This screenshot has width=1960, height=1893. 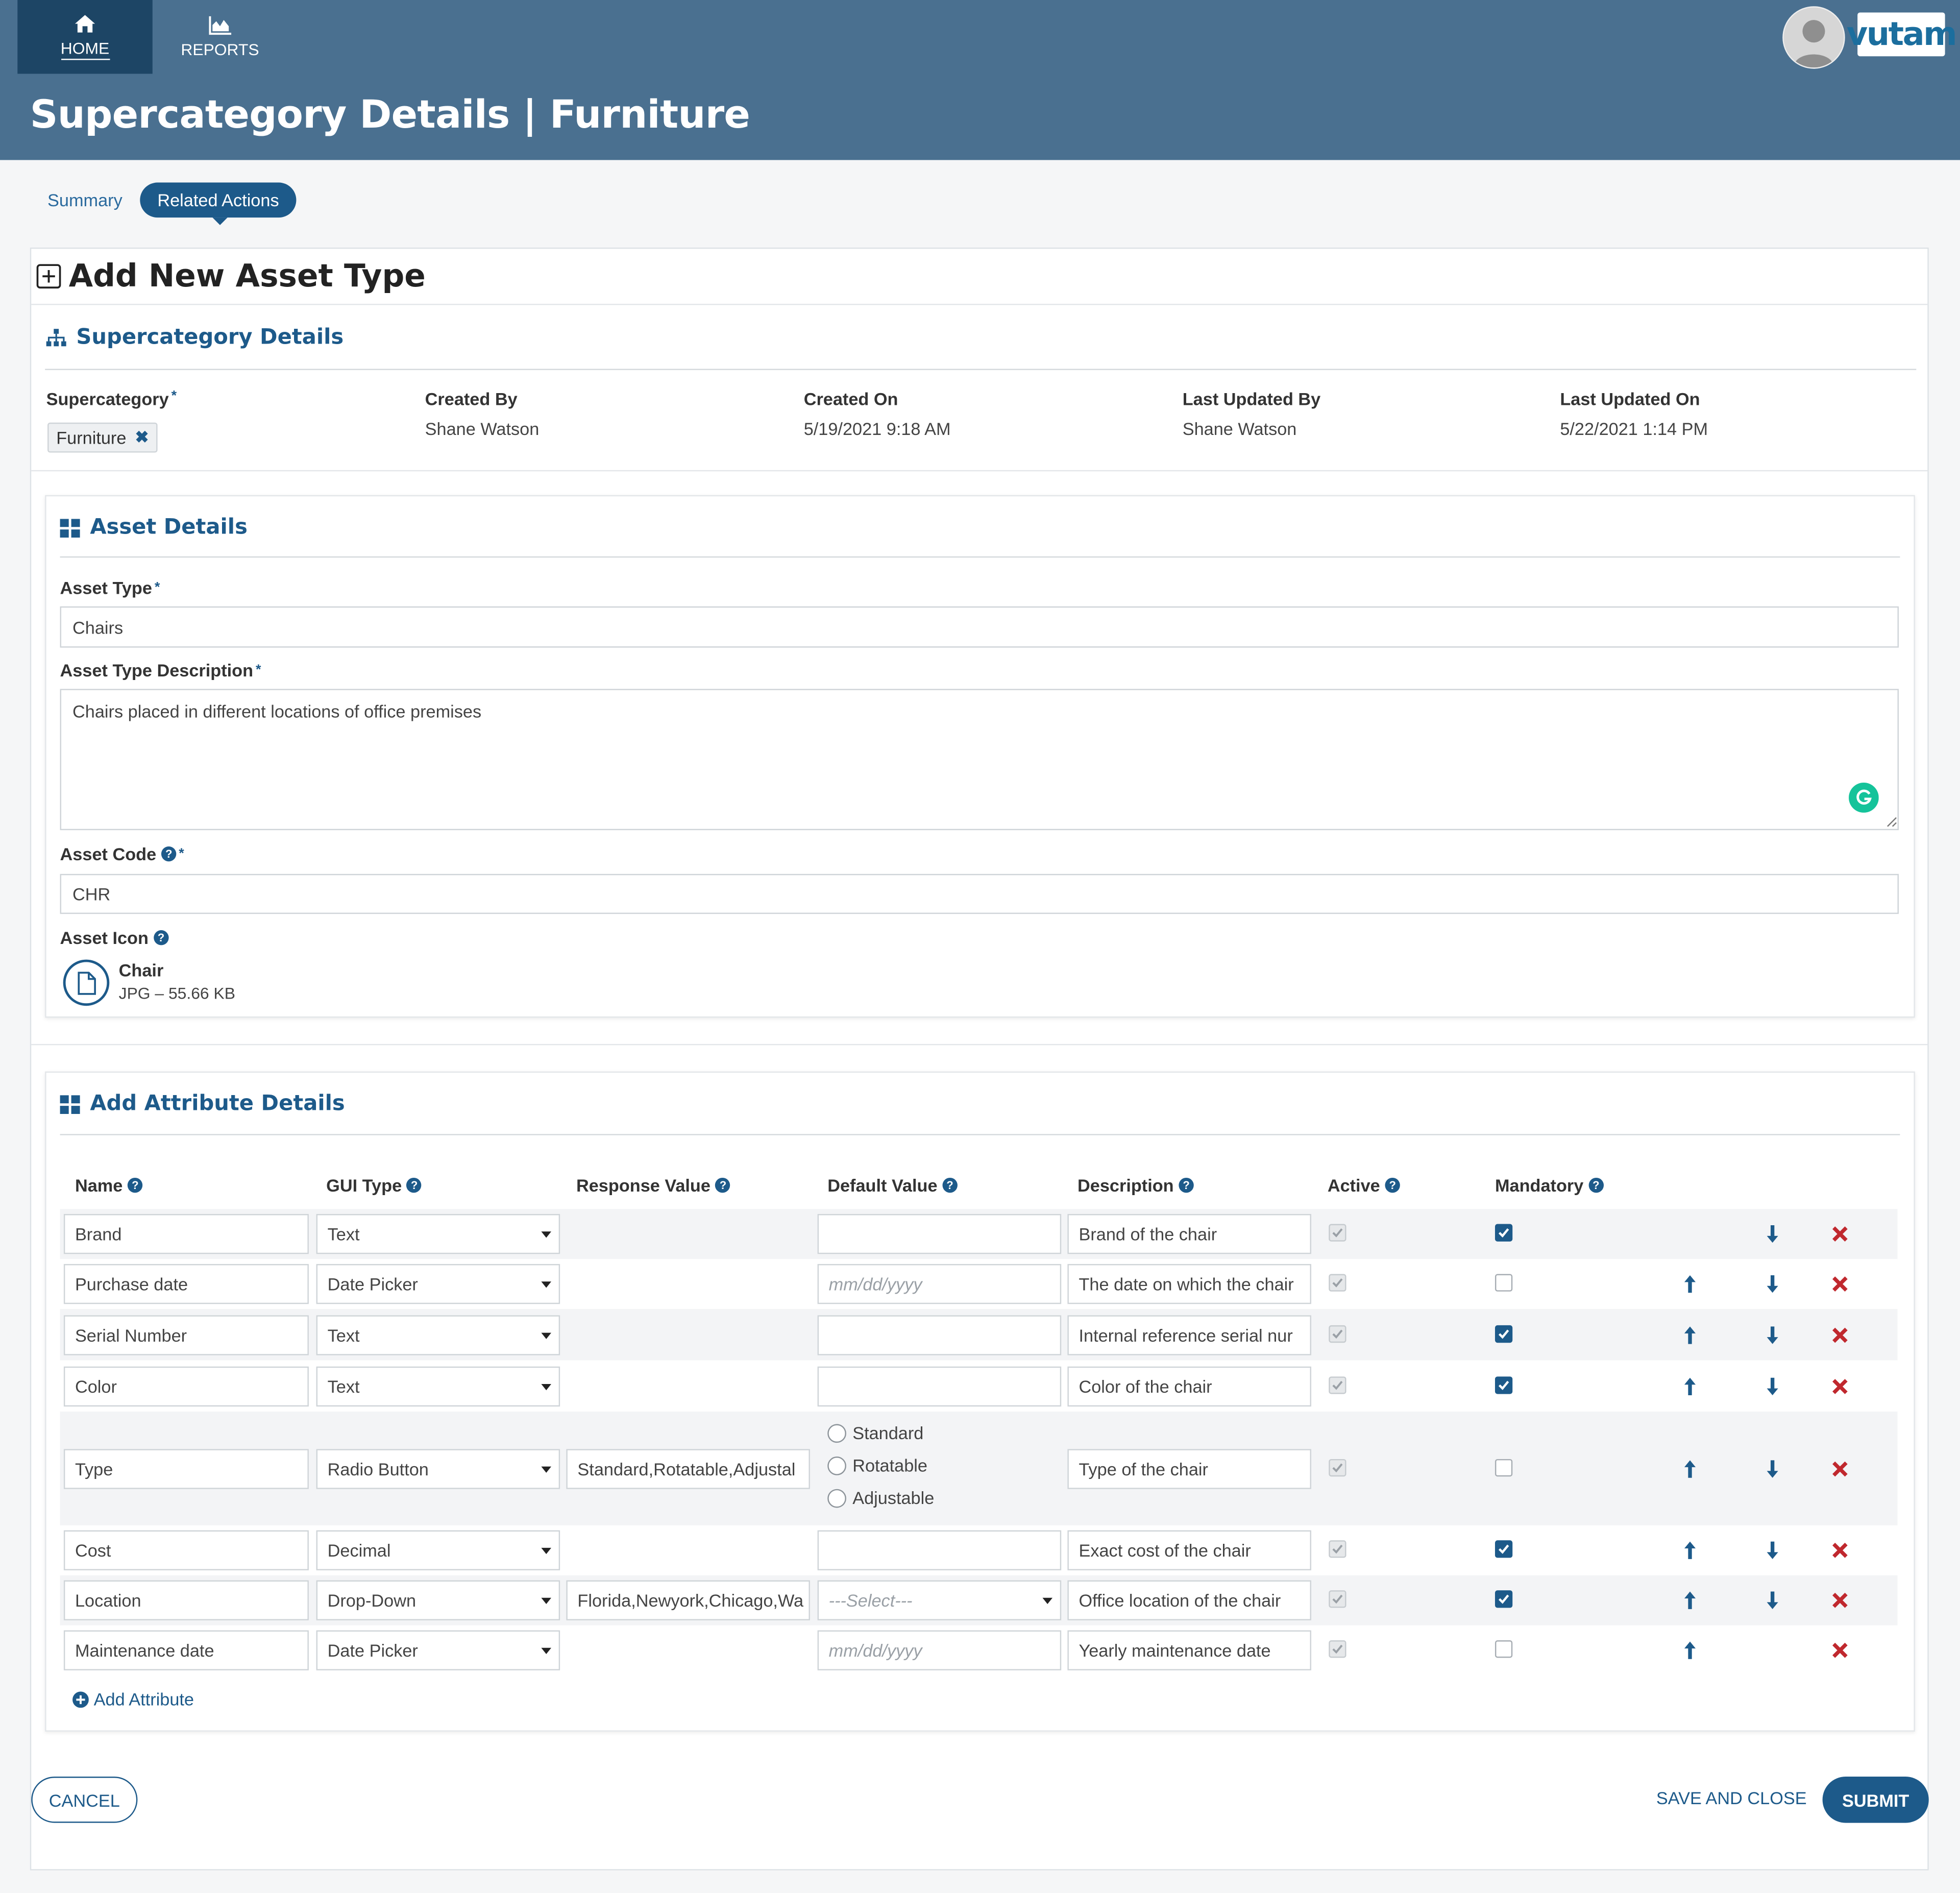 What do you see at coordinates (84, 1800) in the screenshot?
I see `cancel-button: CANCEL` at bounding box center [84, 1800].